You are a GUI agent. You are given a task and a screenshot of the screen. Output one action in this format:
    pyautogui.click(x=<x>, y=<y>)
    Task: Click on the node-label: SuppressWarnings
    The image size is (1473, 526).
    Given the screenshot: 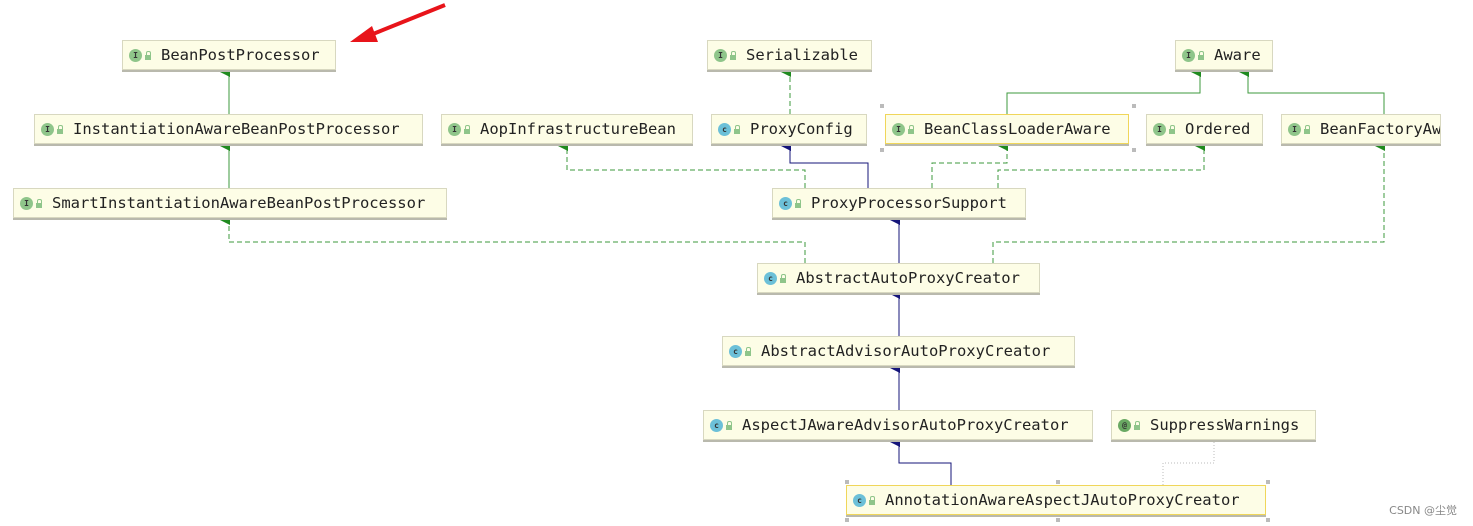 What is the action you would take?
    pyautogui.click(x=1225, y=425)
    